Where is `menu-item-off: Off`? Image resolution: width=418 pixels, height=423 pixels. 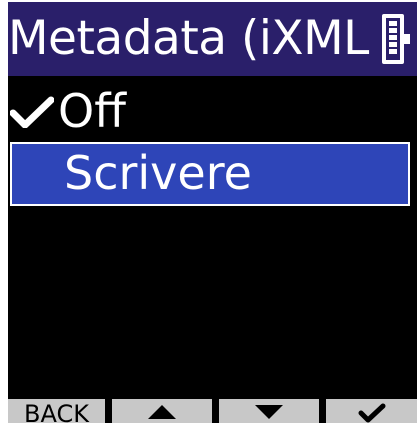 menu-item-off: Off is located at coordinates (212, 111).